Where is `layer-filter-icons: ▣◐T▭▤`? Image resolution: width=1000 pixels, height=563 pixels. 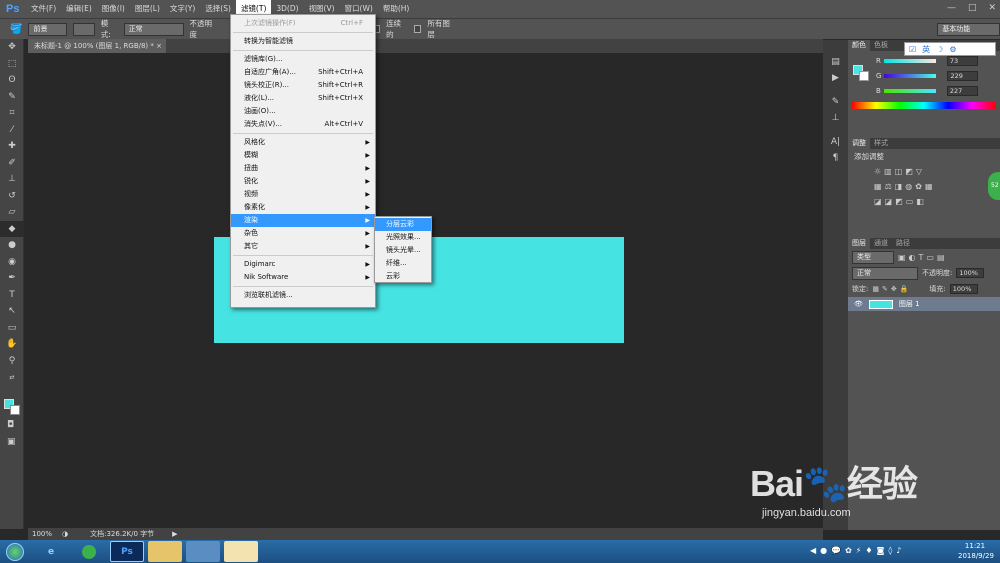
layer-filter-icons: ▣◐T▭▤ is located at coordinates (923, 257).